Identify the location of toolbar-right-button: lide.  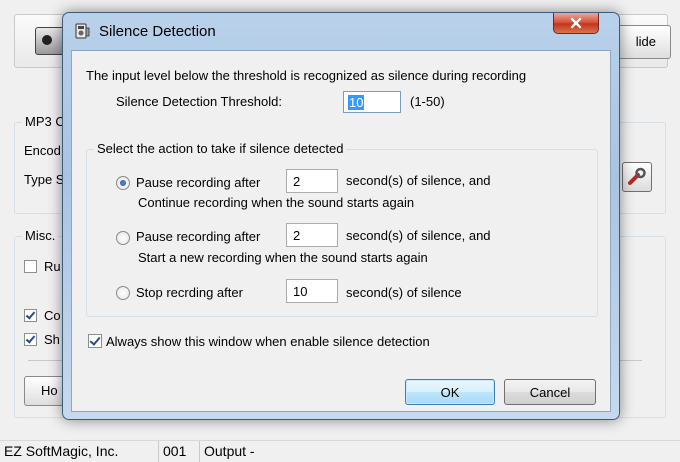
(643, 42).